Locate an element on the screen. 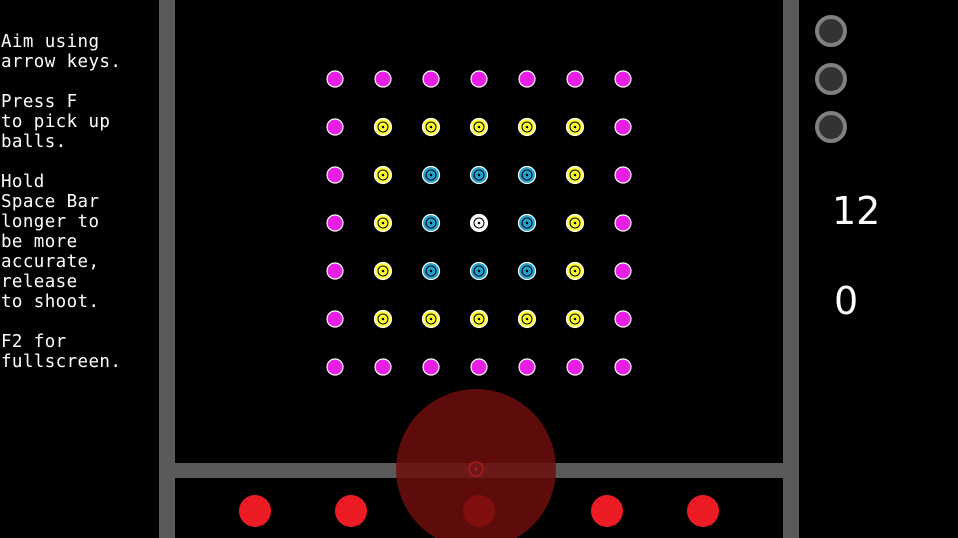 This screenshot has width=958, height=538. life-slots is located at coordinates (831, 79).